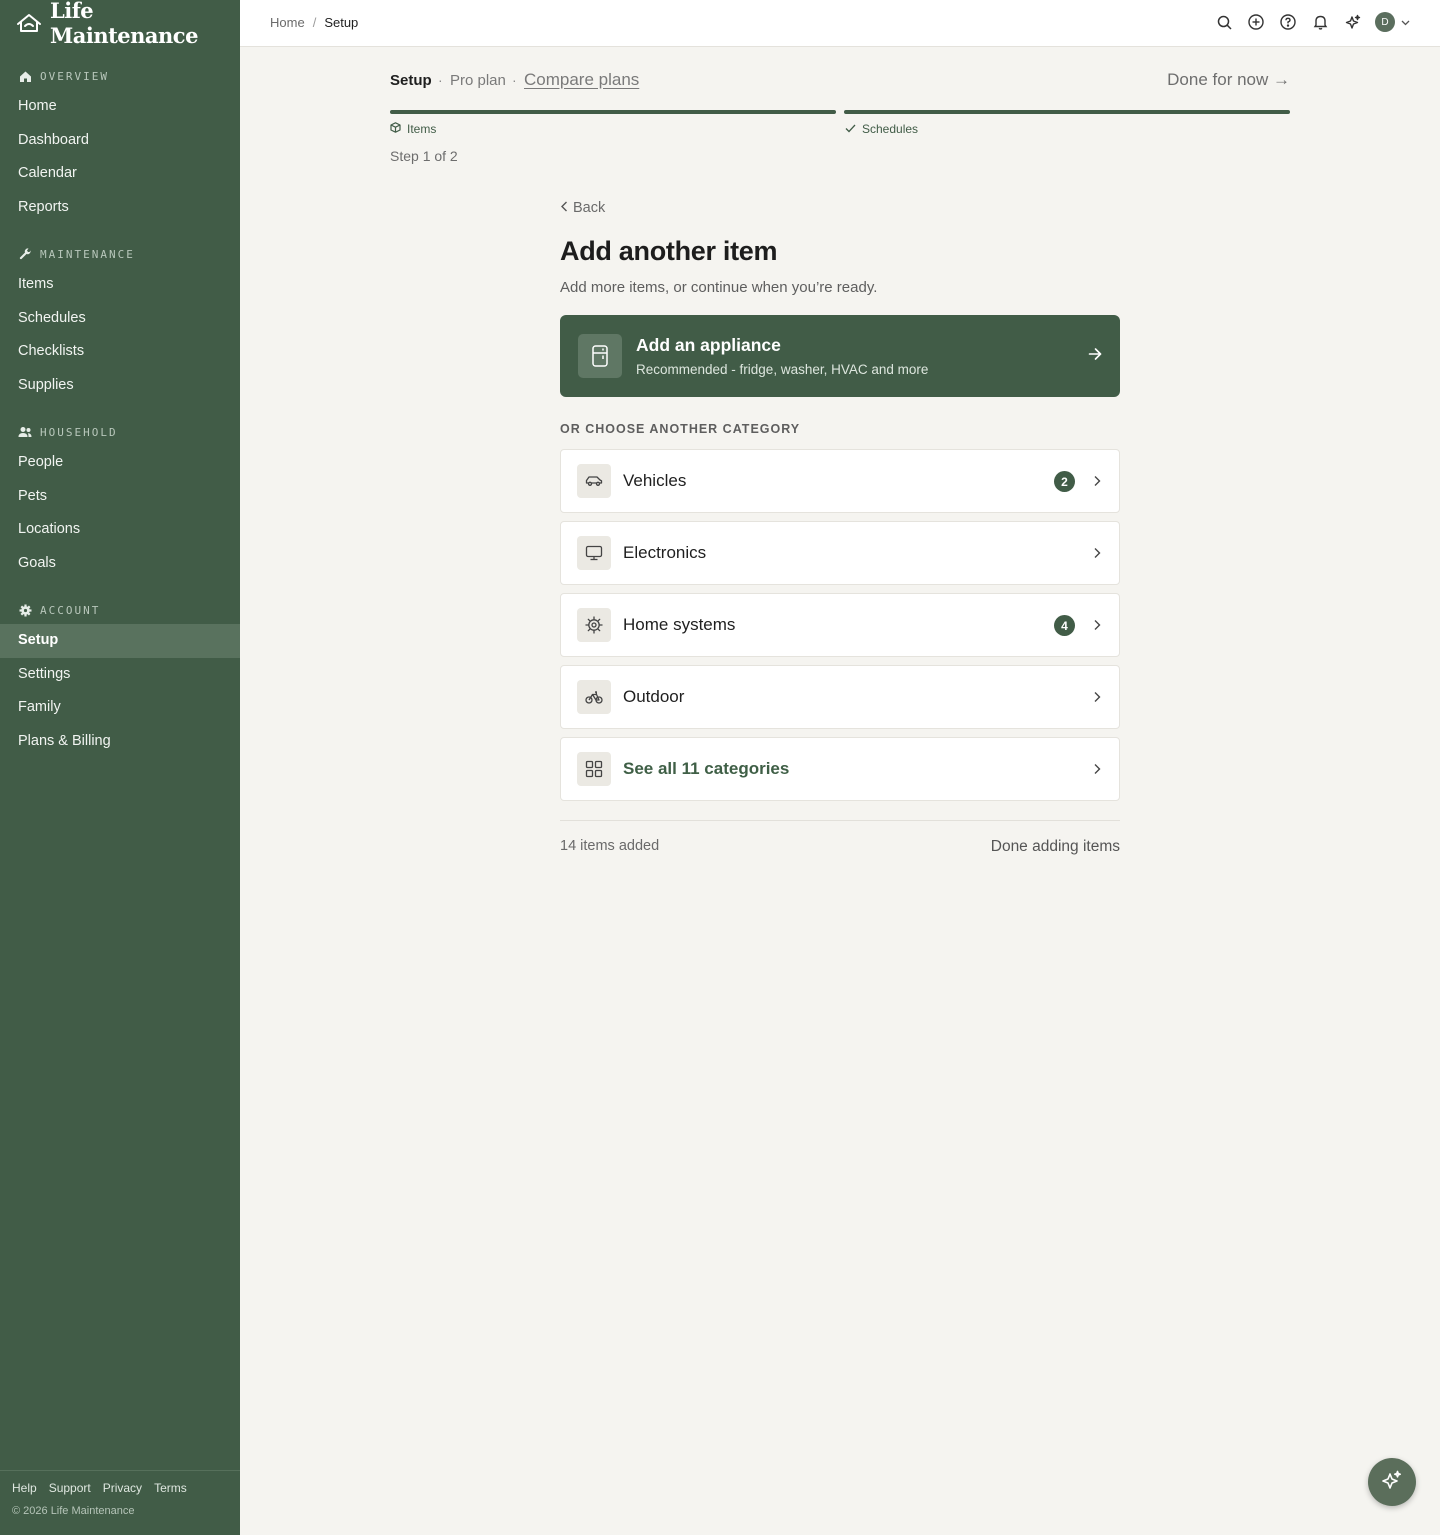  I want to click on sidebar-item-setup: Setup, so click(120, 641).